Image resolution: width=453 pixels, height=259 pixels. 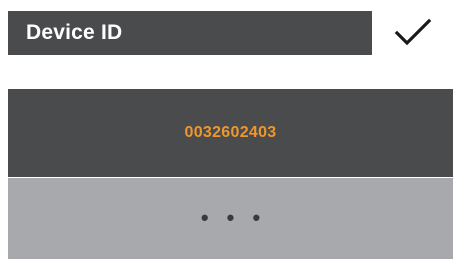 I want to click on title-bar: Device ID, so click(x=190, y=33).